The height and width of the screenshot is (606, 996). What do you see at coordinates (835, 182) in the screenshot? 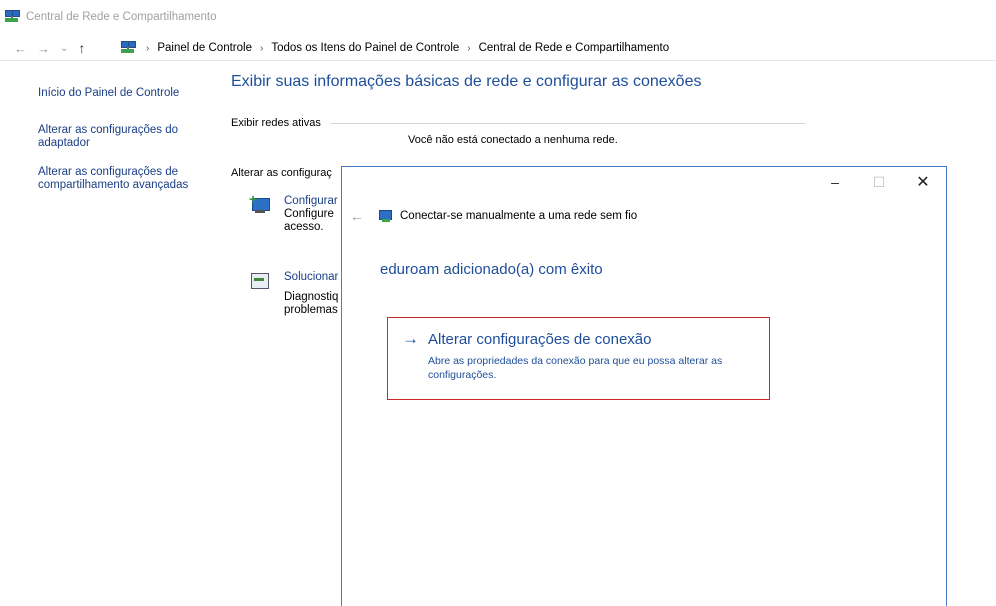
I see `minimize-icon: –` at bounding box center [835, 182].